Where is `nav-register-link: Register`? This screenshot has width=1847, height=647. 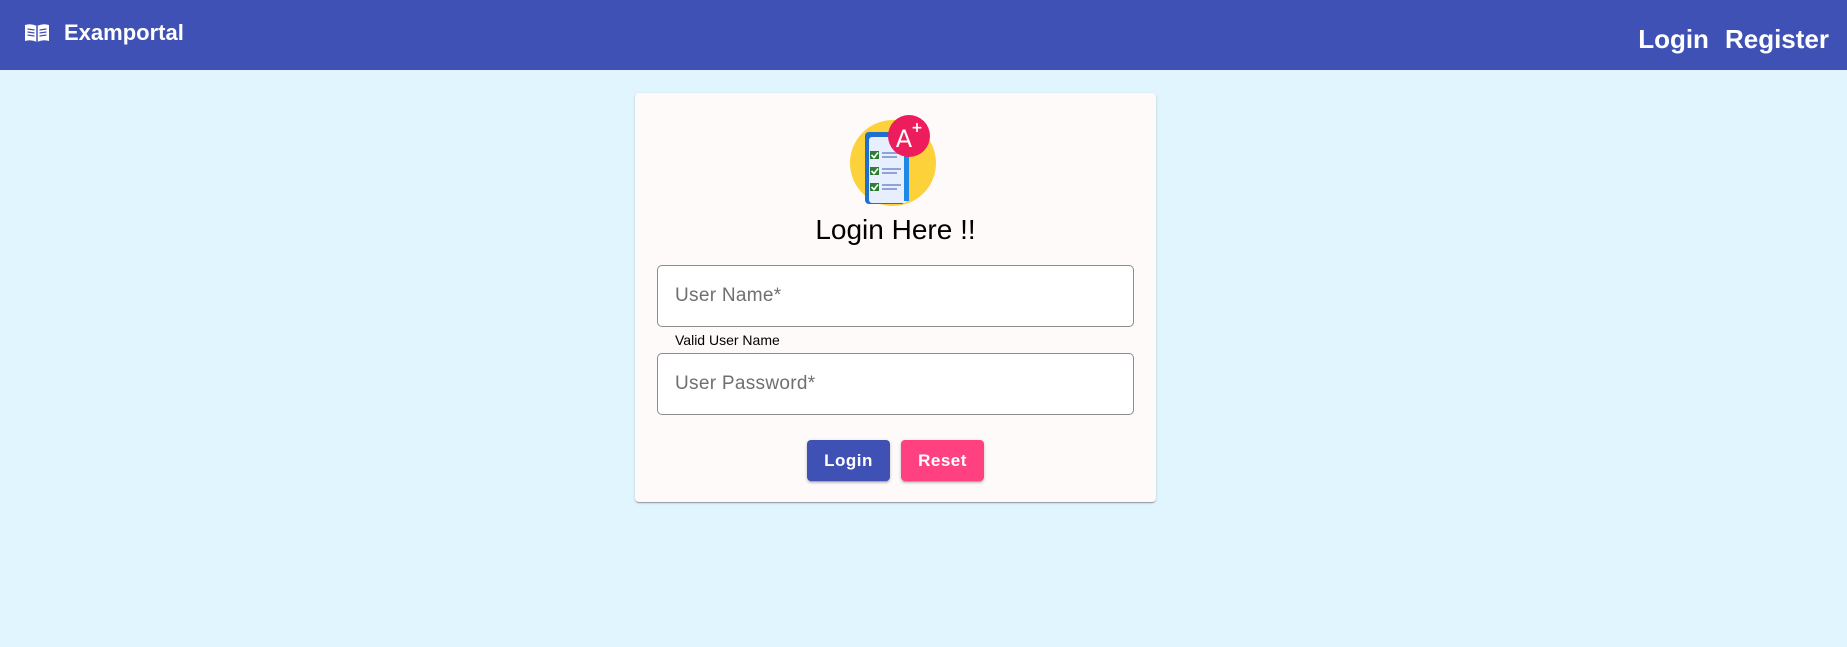
nav-register-link: Register is located at coordinates (1777, 39).